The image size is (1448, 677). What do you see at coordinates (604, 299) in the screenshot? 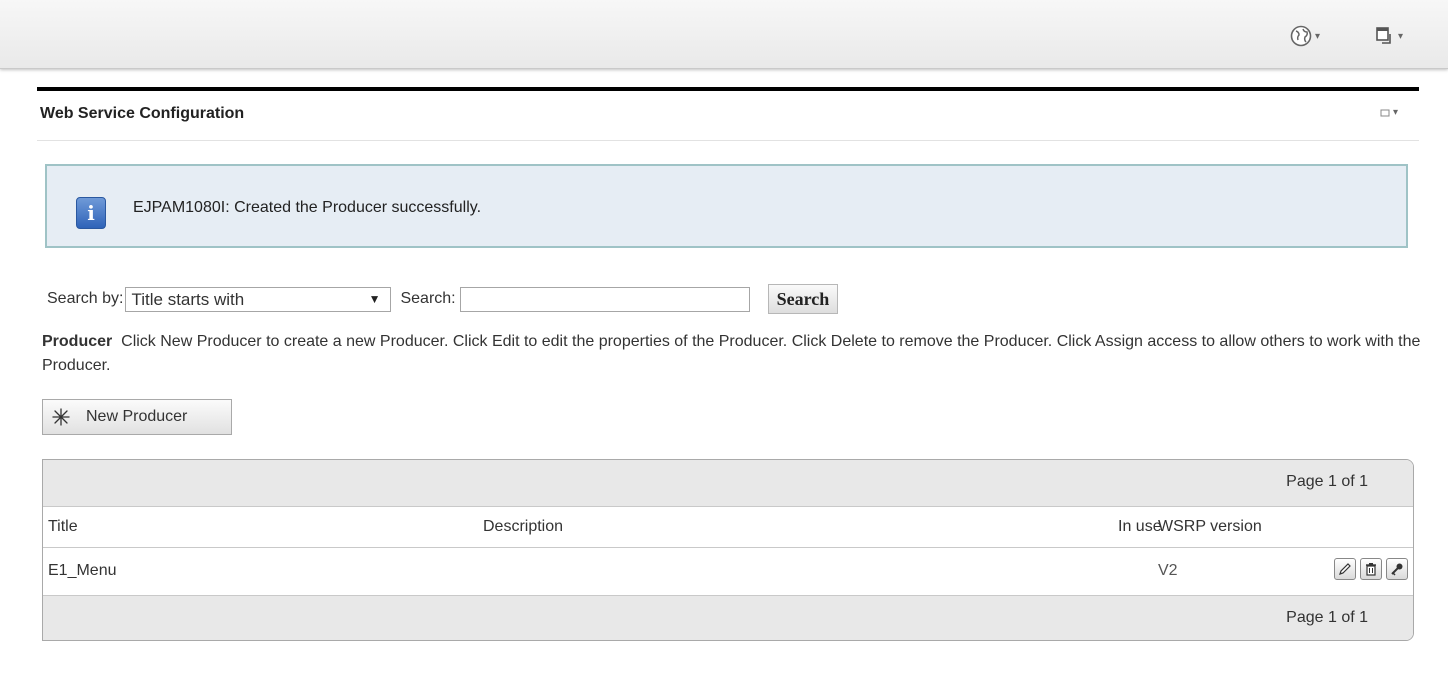
I see `search-input` at bounding box center [604, 299].